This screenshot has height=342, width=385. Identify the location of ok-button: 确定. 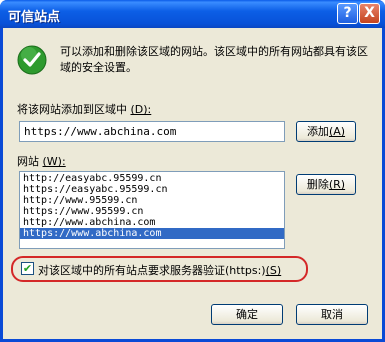
(247, 314).